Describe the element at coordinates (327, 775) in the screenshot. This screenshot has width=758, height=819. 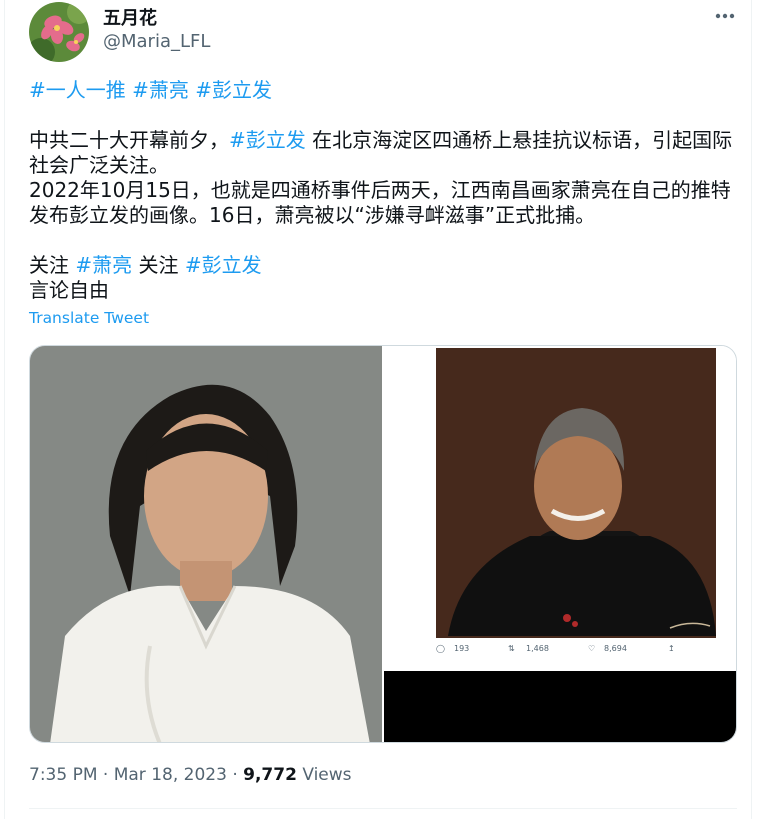
I see `views-label: Views` at that location.